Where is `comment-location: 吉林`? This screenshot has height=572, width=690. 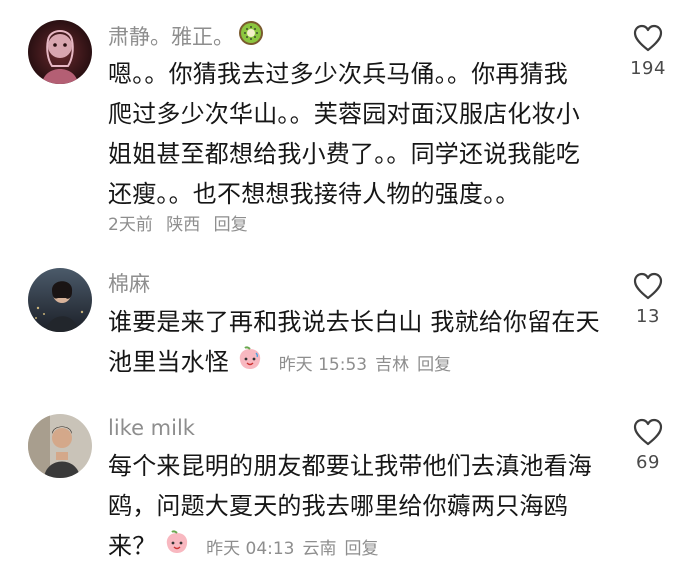
comment-location: 吉林 is located at coordinates (392, 365).